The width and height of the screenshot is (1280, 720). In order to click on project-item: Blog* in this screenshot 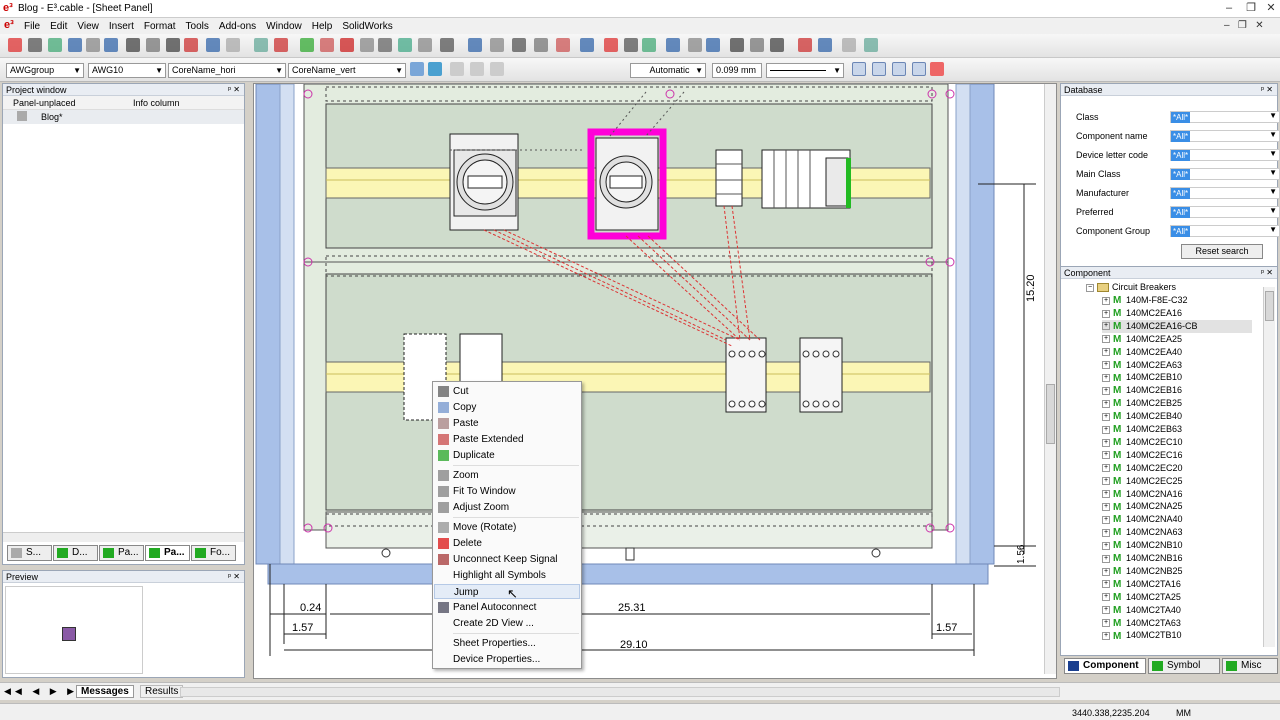, I will do `click(52, 117)`.